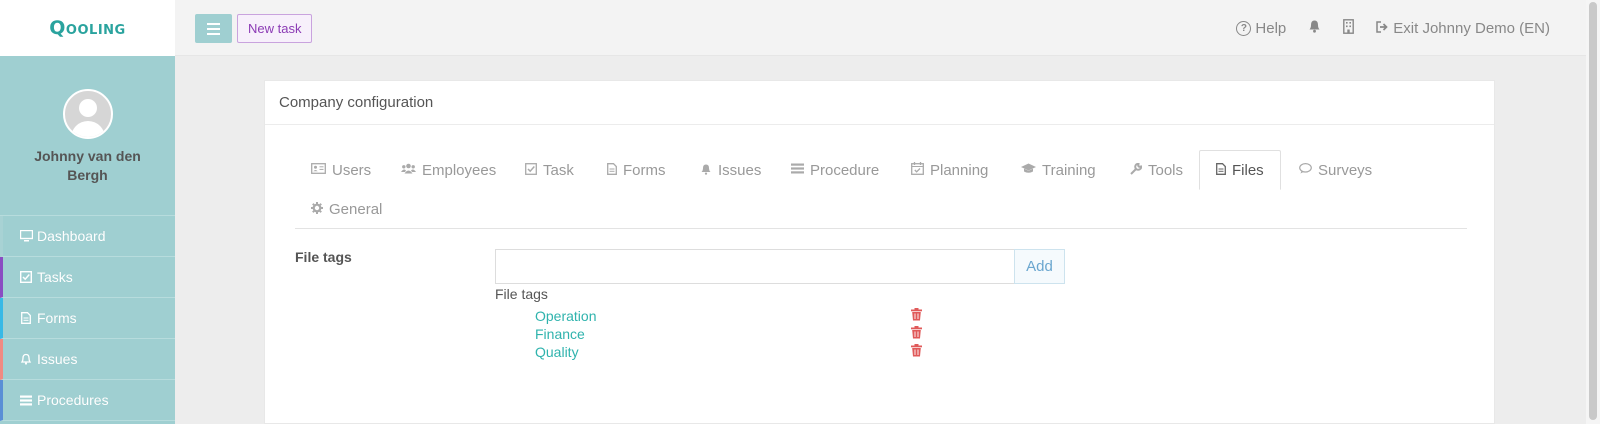  I want to click on exit-demo-link: Exit Johnny Demo (EN), so click(1463, 28).